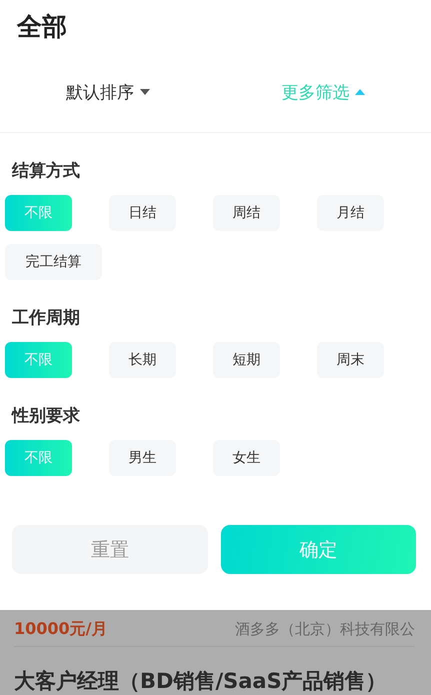 The width and height of the screenshot is (431, 695). What do you see at coordinates (246, 458) in the screenshot?
I see `filter-option: 女生` at bounding box center [246, 458].